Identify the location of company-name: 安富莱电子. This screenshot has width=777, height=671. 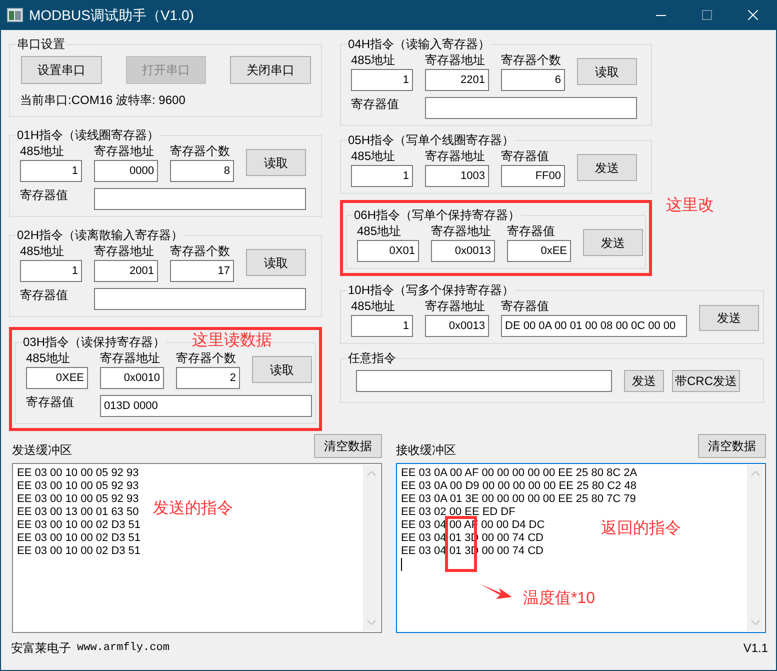
(41, 648).